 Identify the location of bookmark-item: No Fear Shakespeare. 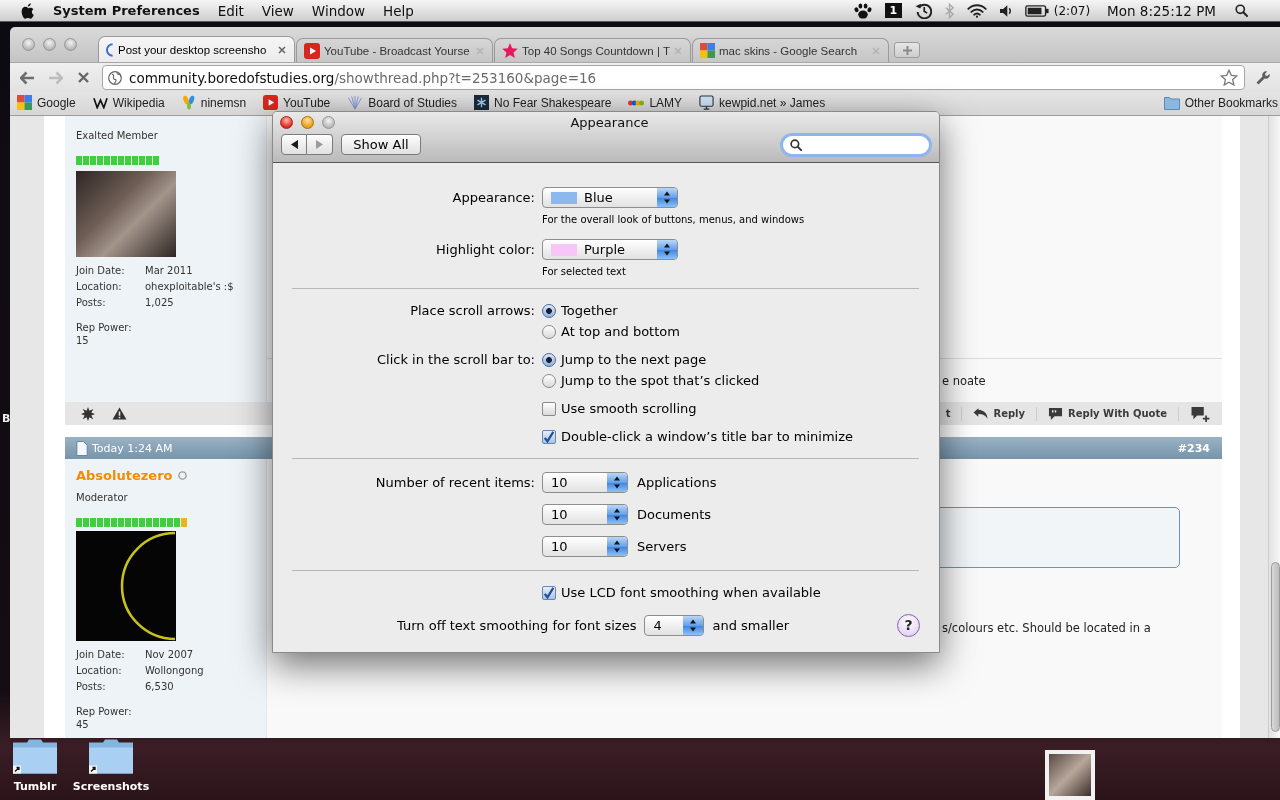
(543, 102).